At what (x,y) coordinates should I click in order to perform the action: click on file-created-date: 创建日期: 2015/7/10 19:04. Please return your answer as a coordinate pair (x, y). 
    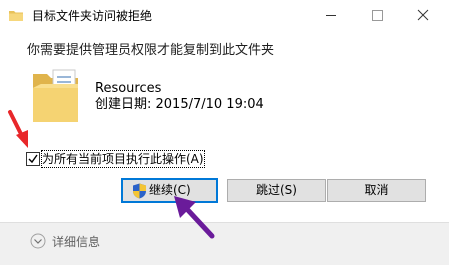
    Looking at the image, I should click on (179, 104).